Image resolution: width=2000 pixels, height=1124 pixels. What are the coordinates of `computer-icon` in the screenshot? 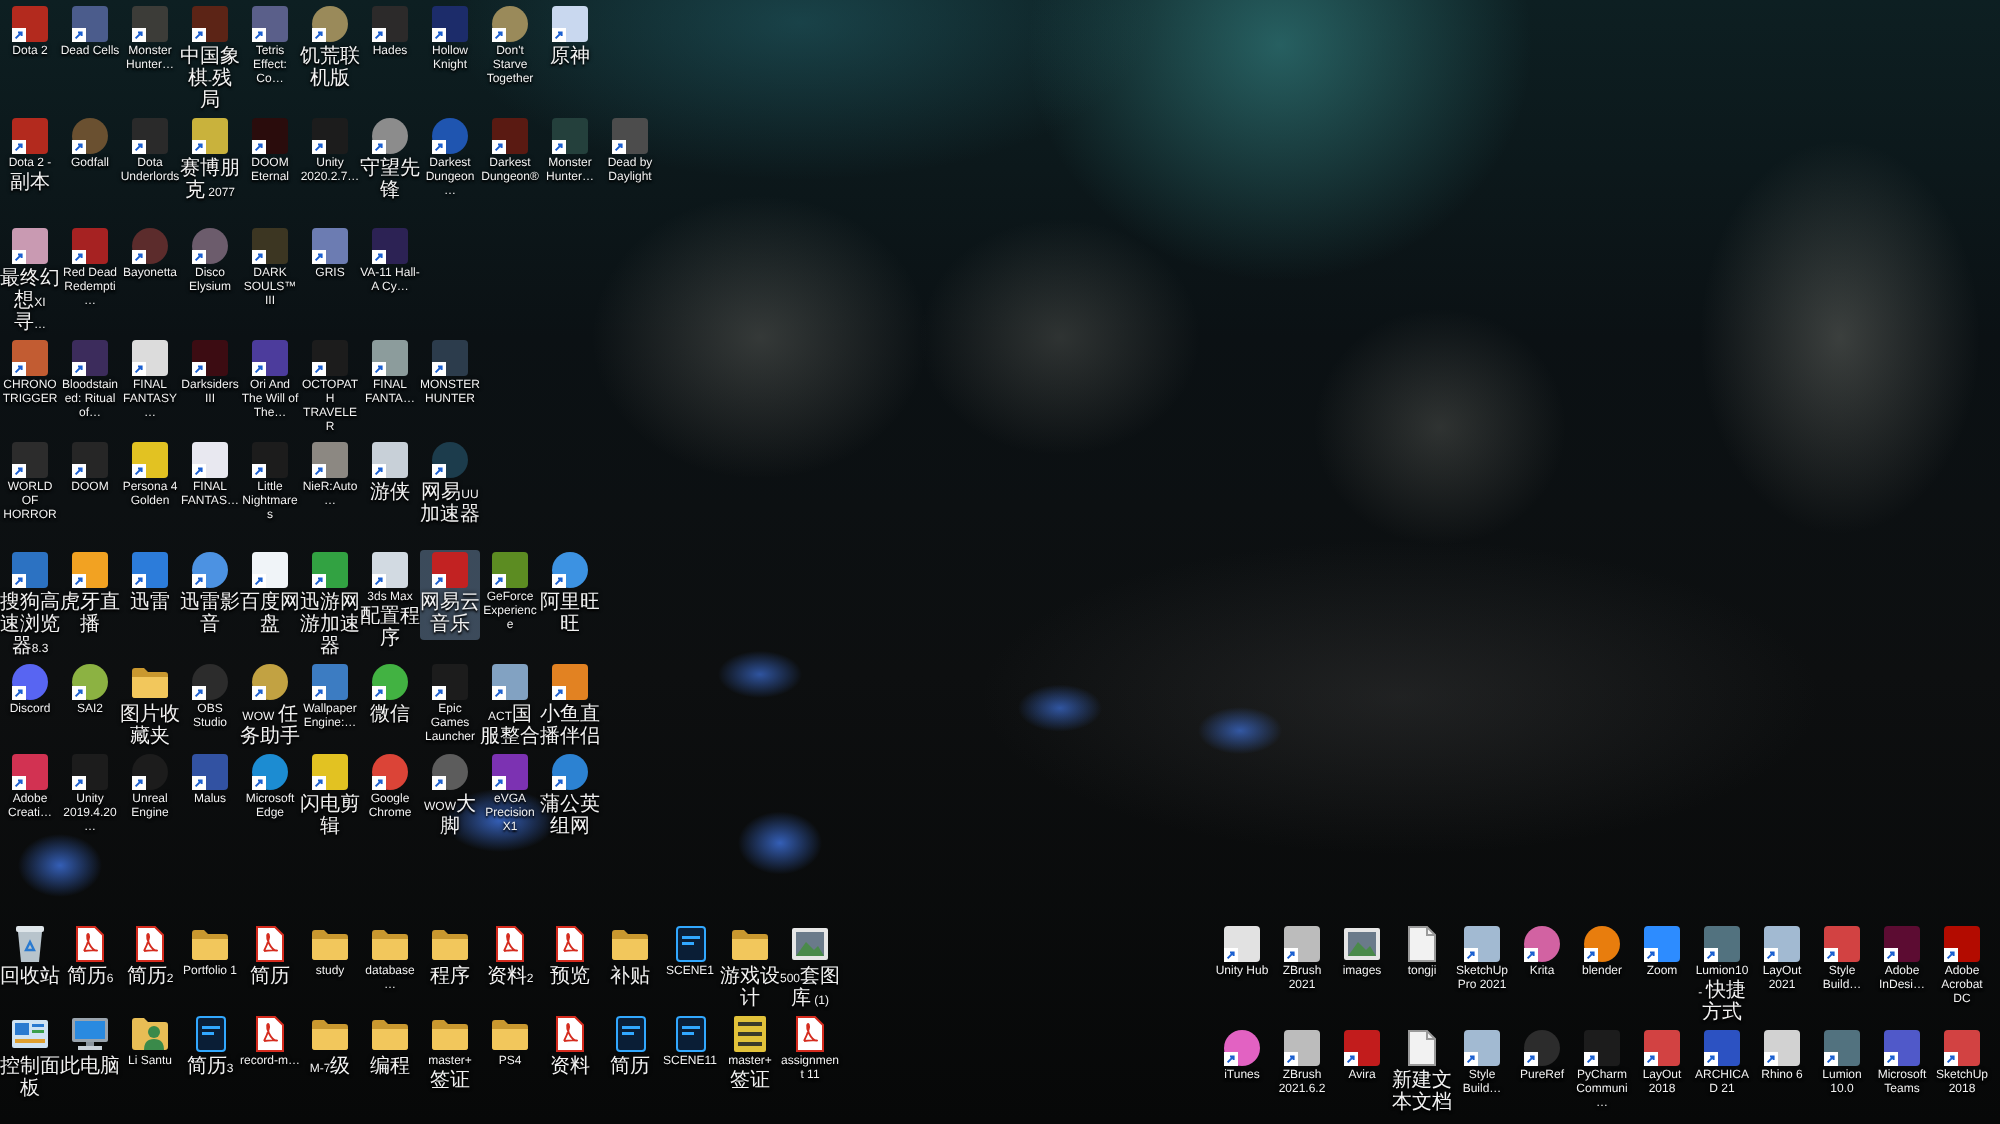 It's located at (90, 1034).